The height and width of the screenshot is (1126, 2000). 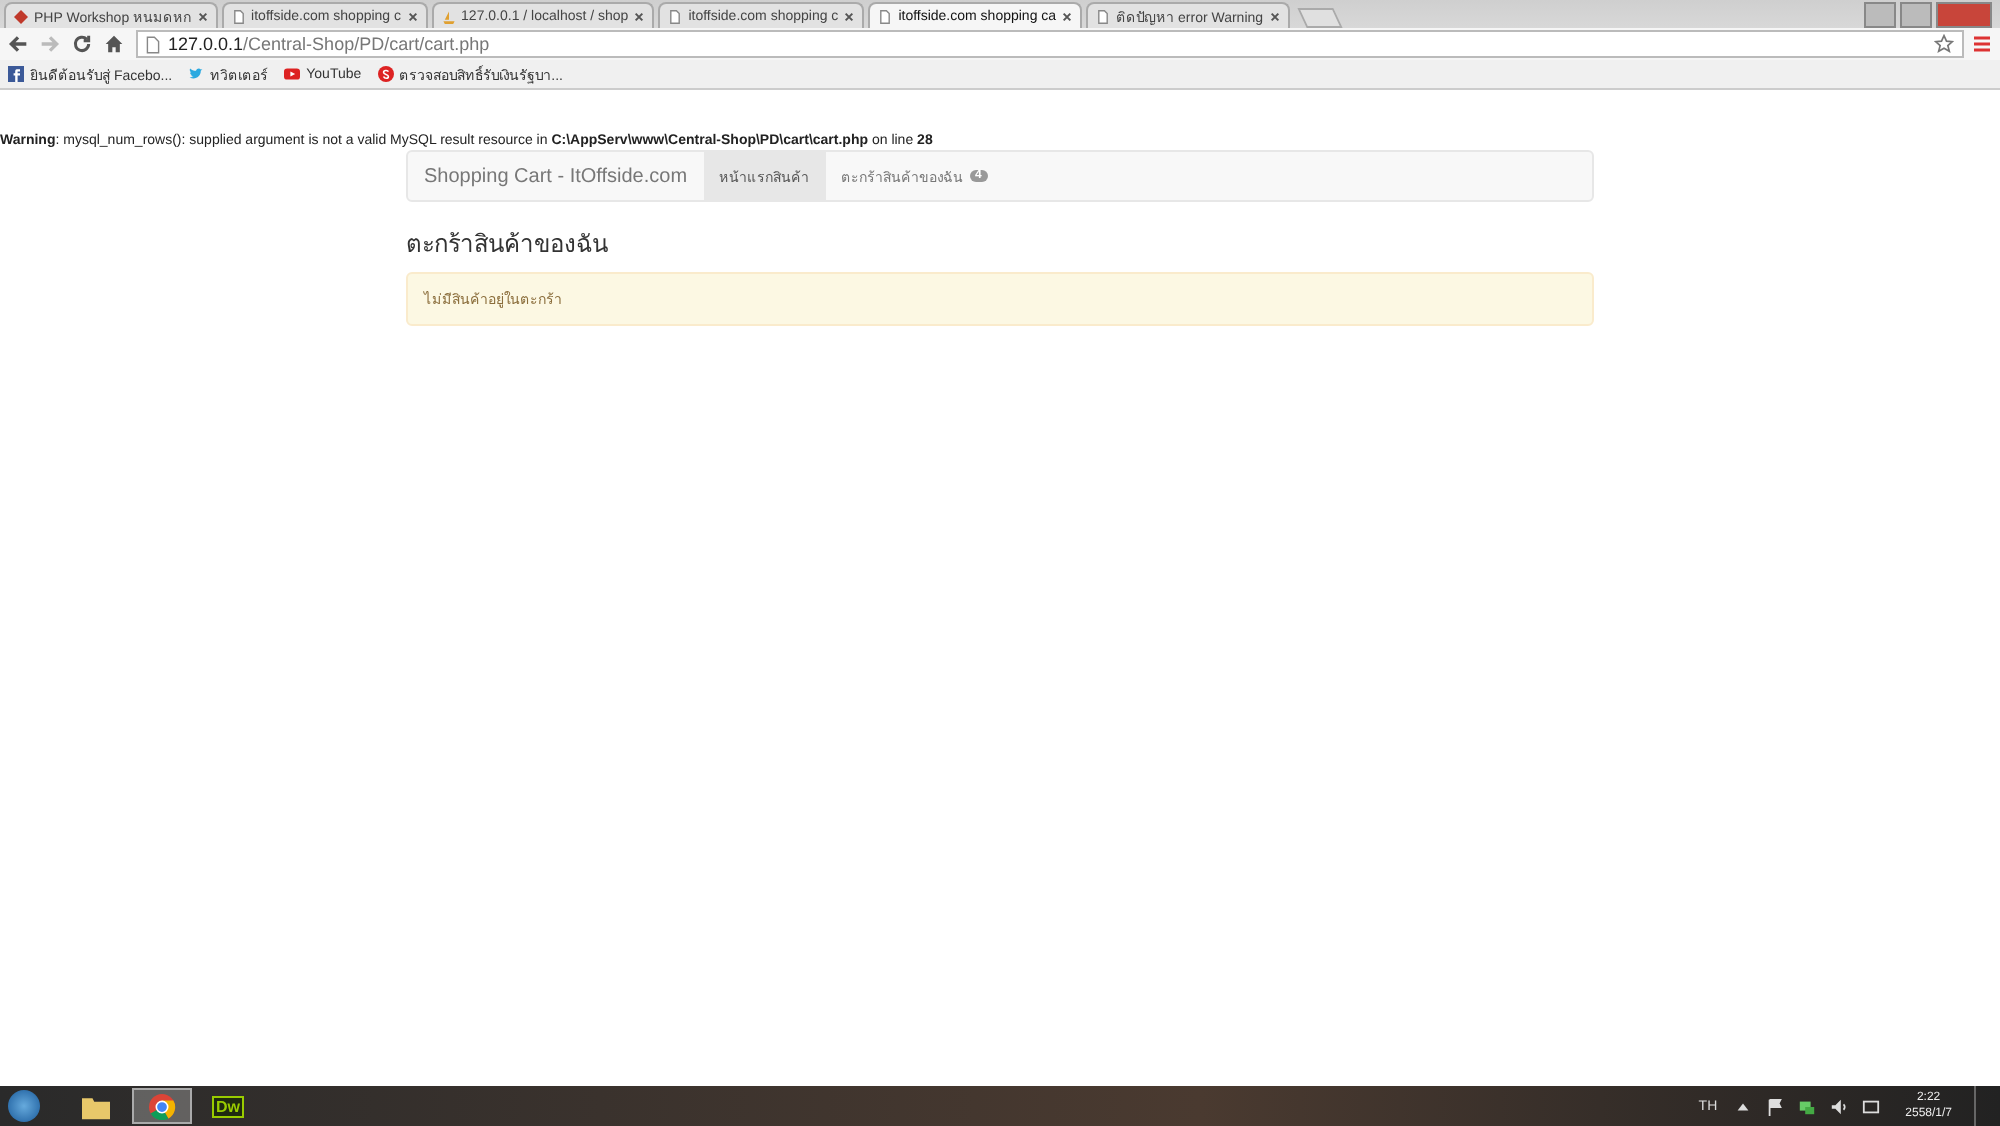 I want to click on home-icon, so click(x=114, y=44).